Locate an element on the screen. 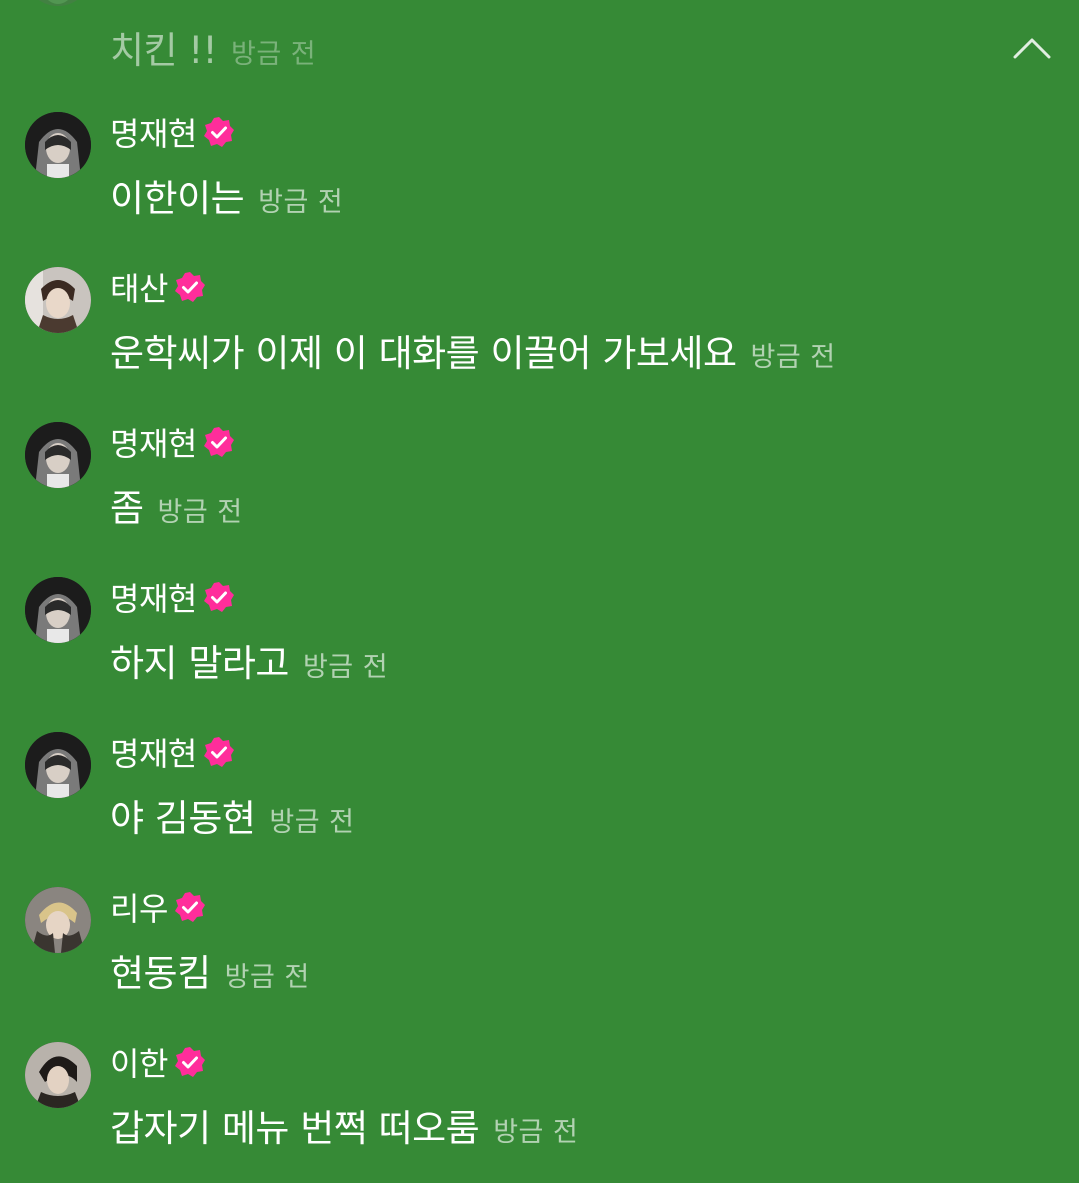 The image size is (1079, 1183). chat-message: 명재현 하지 말라고 방금 전 is located at coordinates (539, 637).